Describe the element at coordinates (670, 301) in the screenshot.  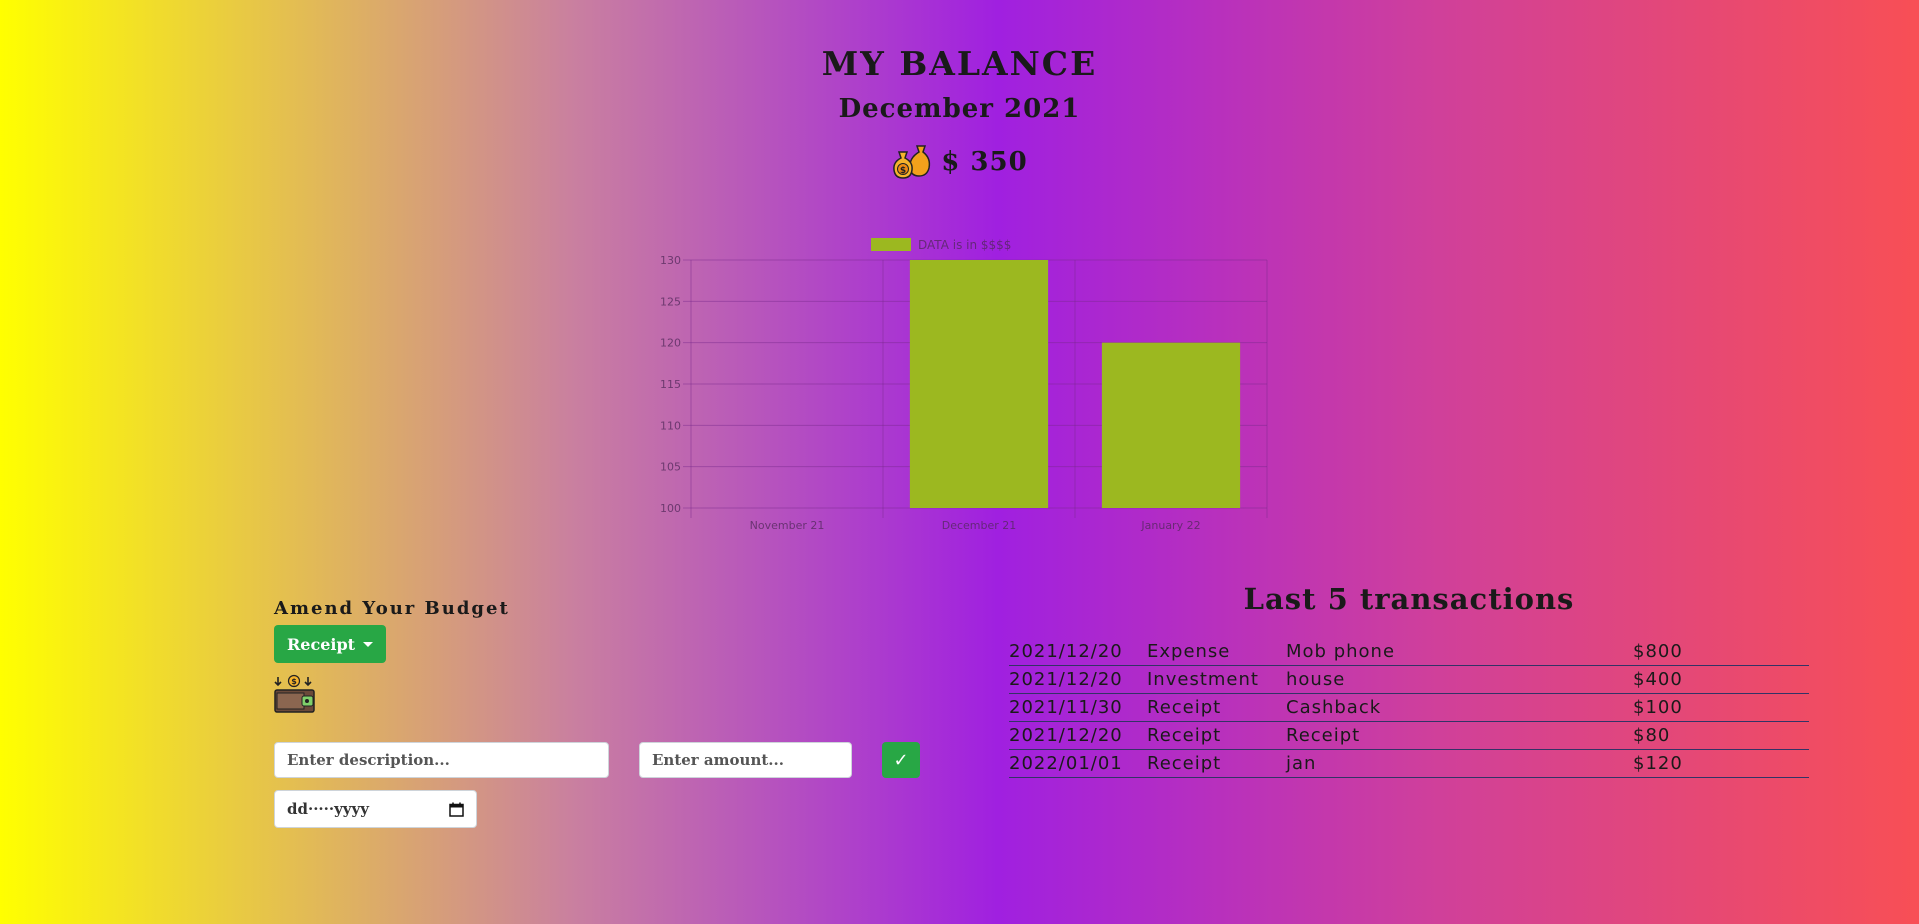
I see `y-tick-label: 125` at that location.